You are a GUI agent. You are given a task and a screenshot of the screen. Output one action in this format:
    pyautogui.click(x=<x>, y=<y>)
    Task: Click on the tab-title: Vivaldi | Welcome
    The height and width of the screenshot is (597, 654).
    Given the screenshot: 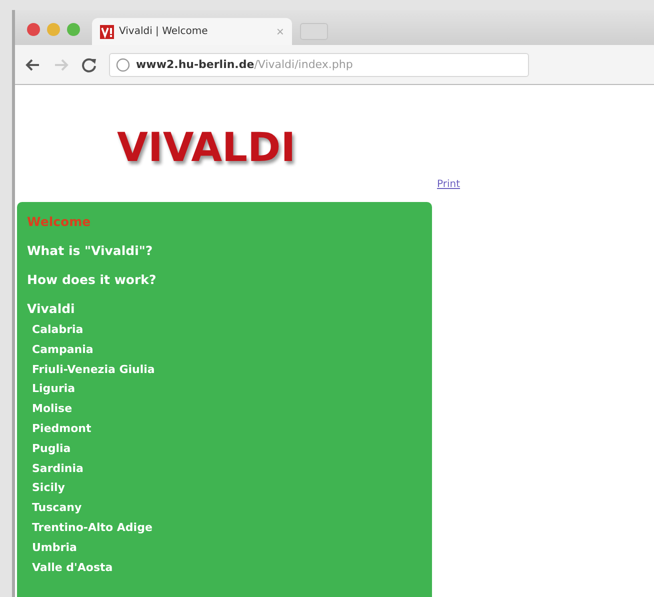 What is the action you would take?
    pyautogui.click(x=164, y=32)
    